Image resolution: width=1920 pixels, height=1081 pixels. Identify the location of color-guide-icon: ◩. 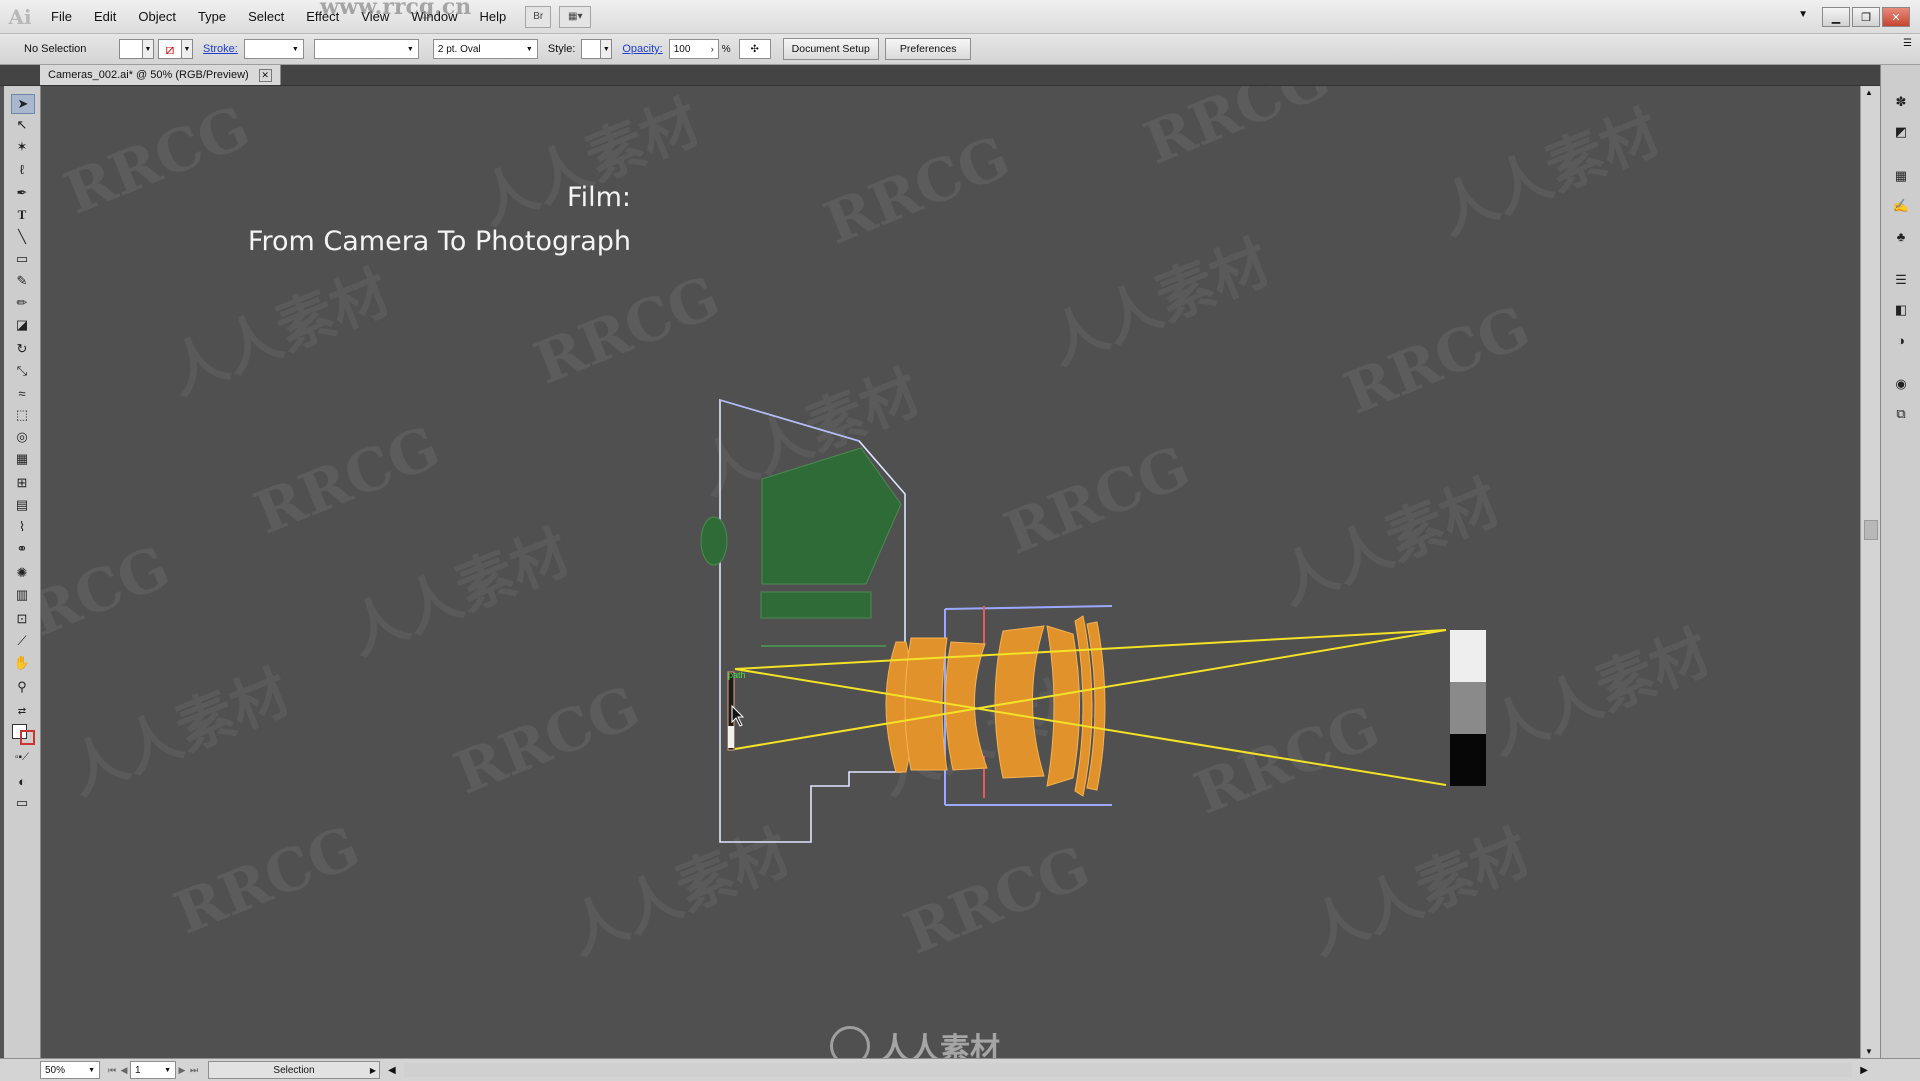
(1901, 132).